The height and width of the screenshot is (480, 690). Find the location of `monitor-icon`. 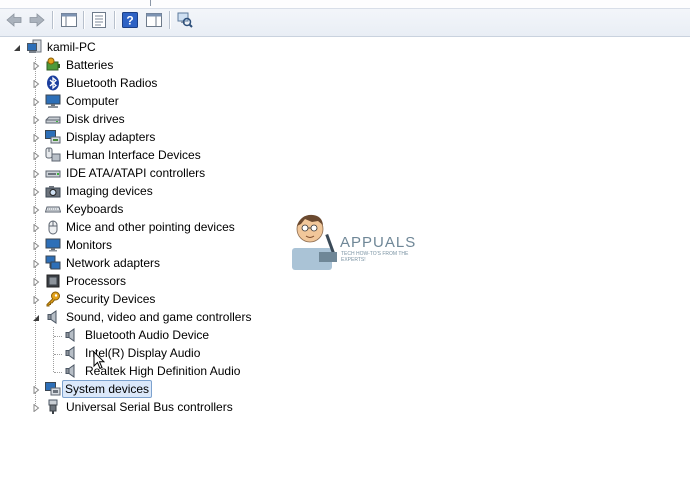

monitor-icon is located at coordinates (53, 245).